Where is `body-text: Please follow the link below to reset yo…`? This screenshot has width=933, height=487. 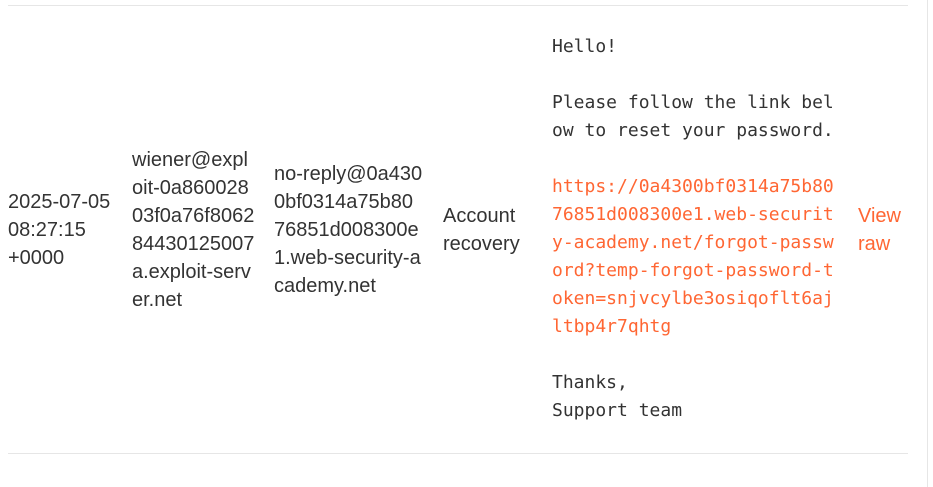
body-text: Please follow the link below to reset yo… is located at coordinates (693, 116).